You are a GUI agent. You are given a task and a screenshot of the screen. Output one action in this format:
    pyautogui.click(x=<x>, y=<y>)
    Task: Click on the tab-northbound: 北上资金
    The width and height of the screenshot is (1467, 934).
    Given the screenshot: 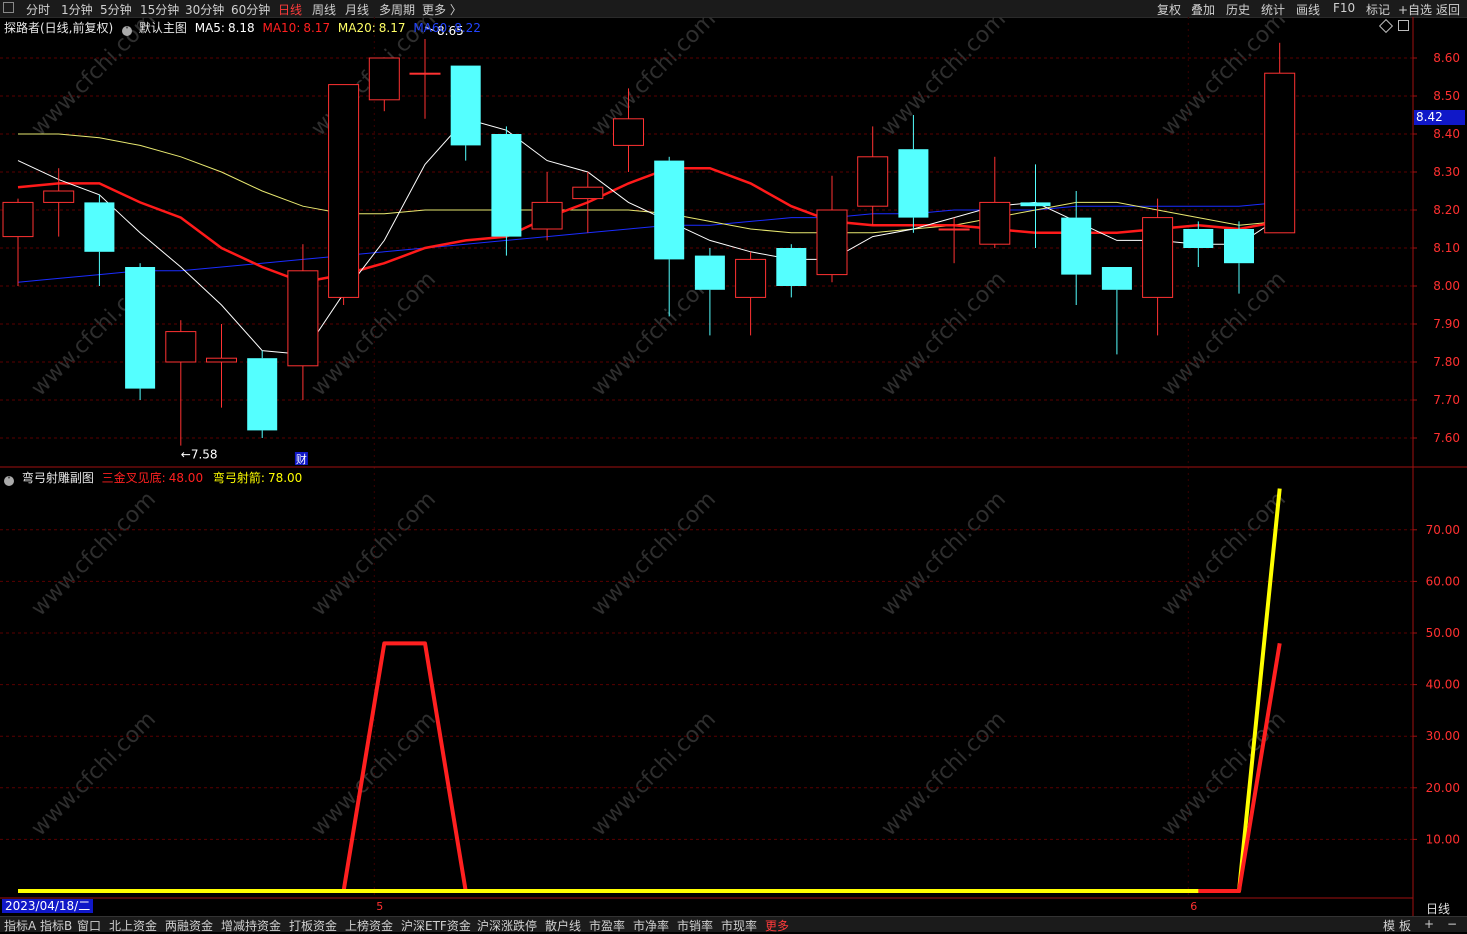 What is the action you would take?
    pyautogui.click(x=133, y=925)
    